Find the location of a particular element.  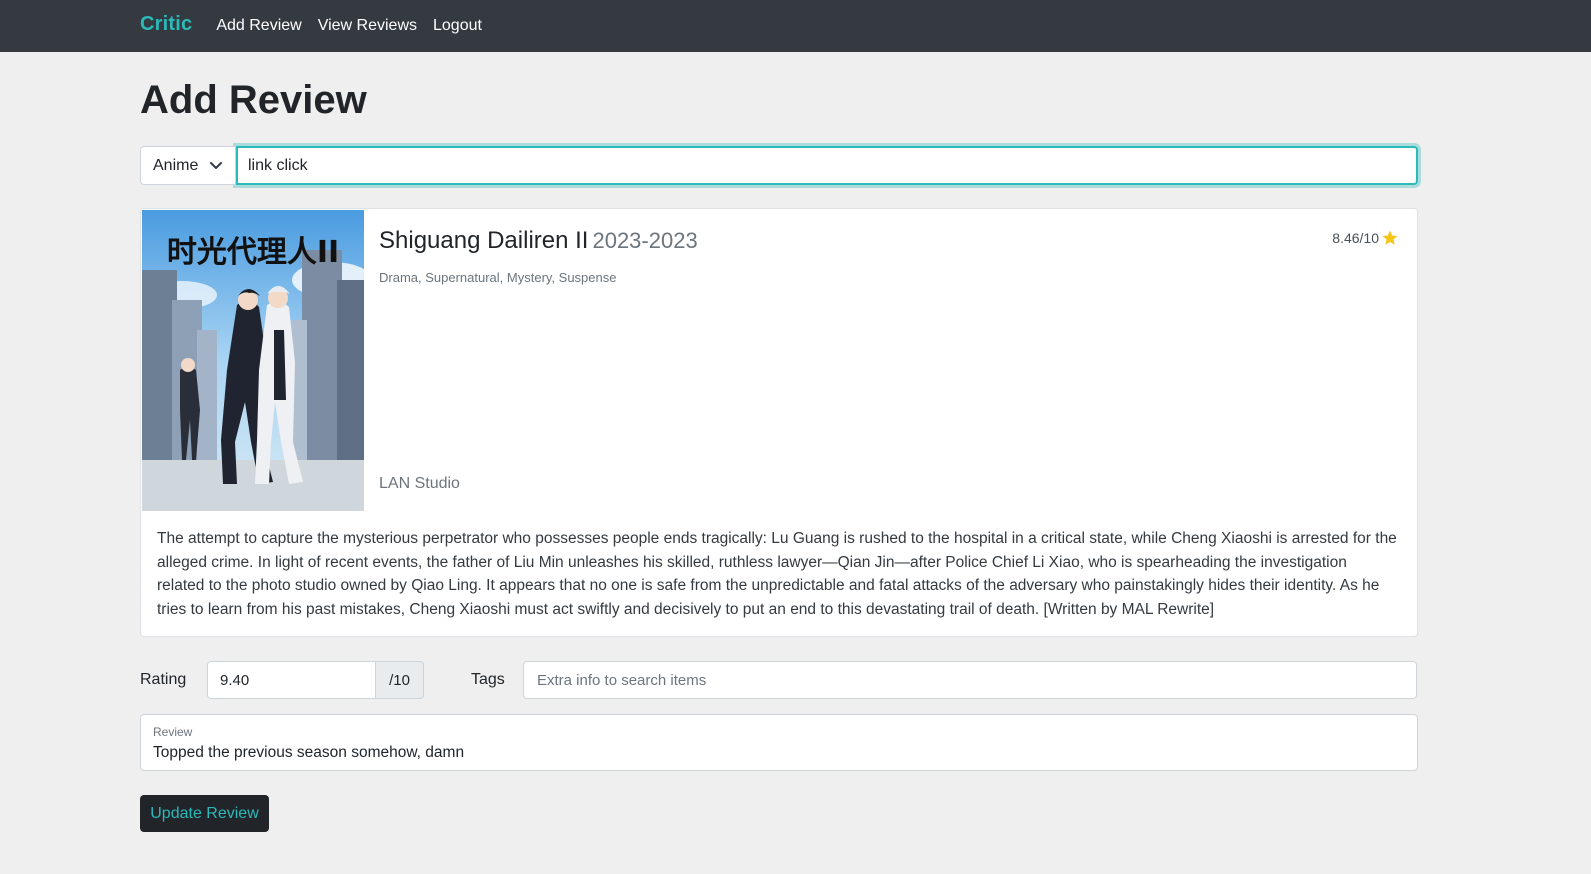

brand-logo: Critic is located at coordinates (166, 24).